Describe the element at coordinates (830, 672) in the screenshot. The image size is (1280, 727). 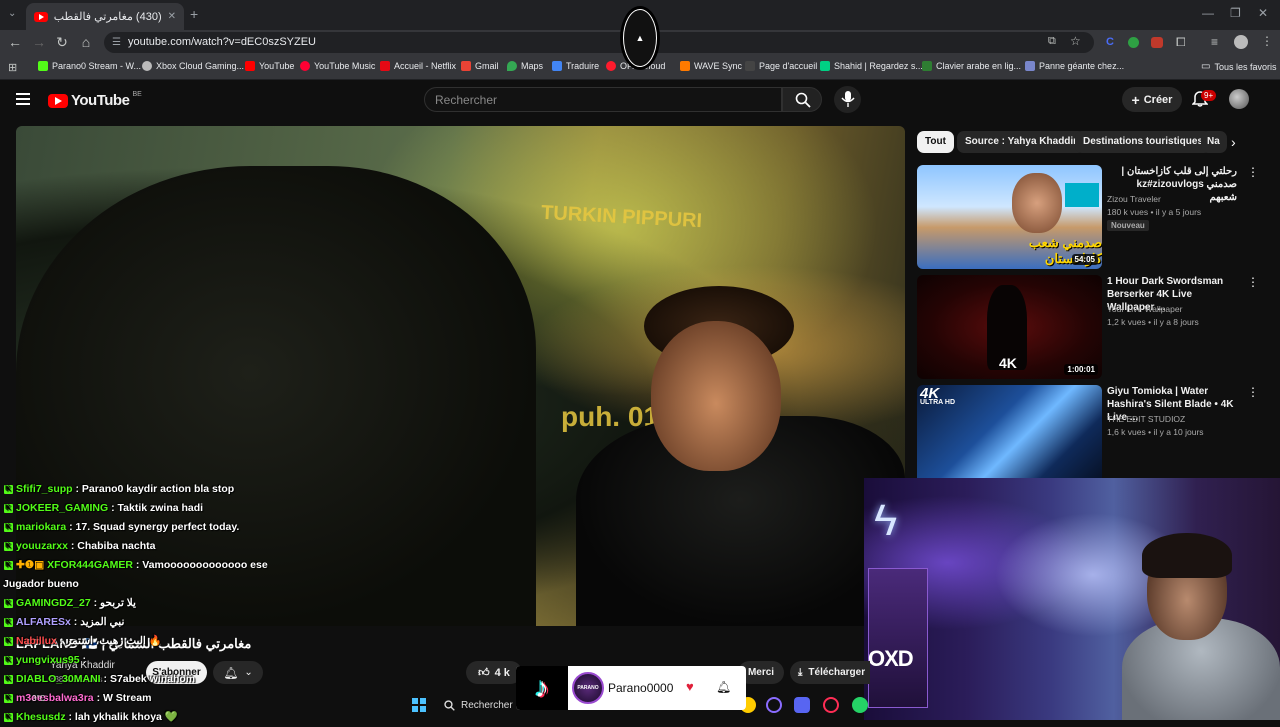
I see `download-button: ⤓ Télécharger` at that location.